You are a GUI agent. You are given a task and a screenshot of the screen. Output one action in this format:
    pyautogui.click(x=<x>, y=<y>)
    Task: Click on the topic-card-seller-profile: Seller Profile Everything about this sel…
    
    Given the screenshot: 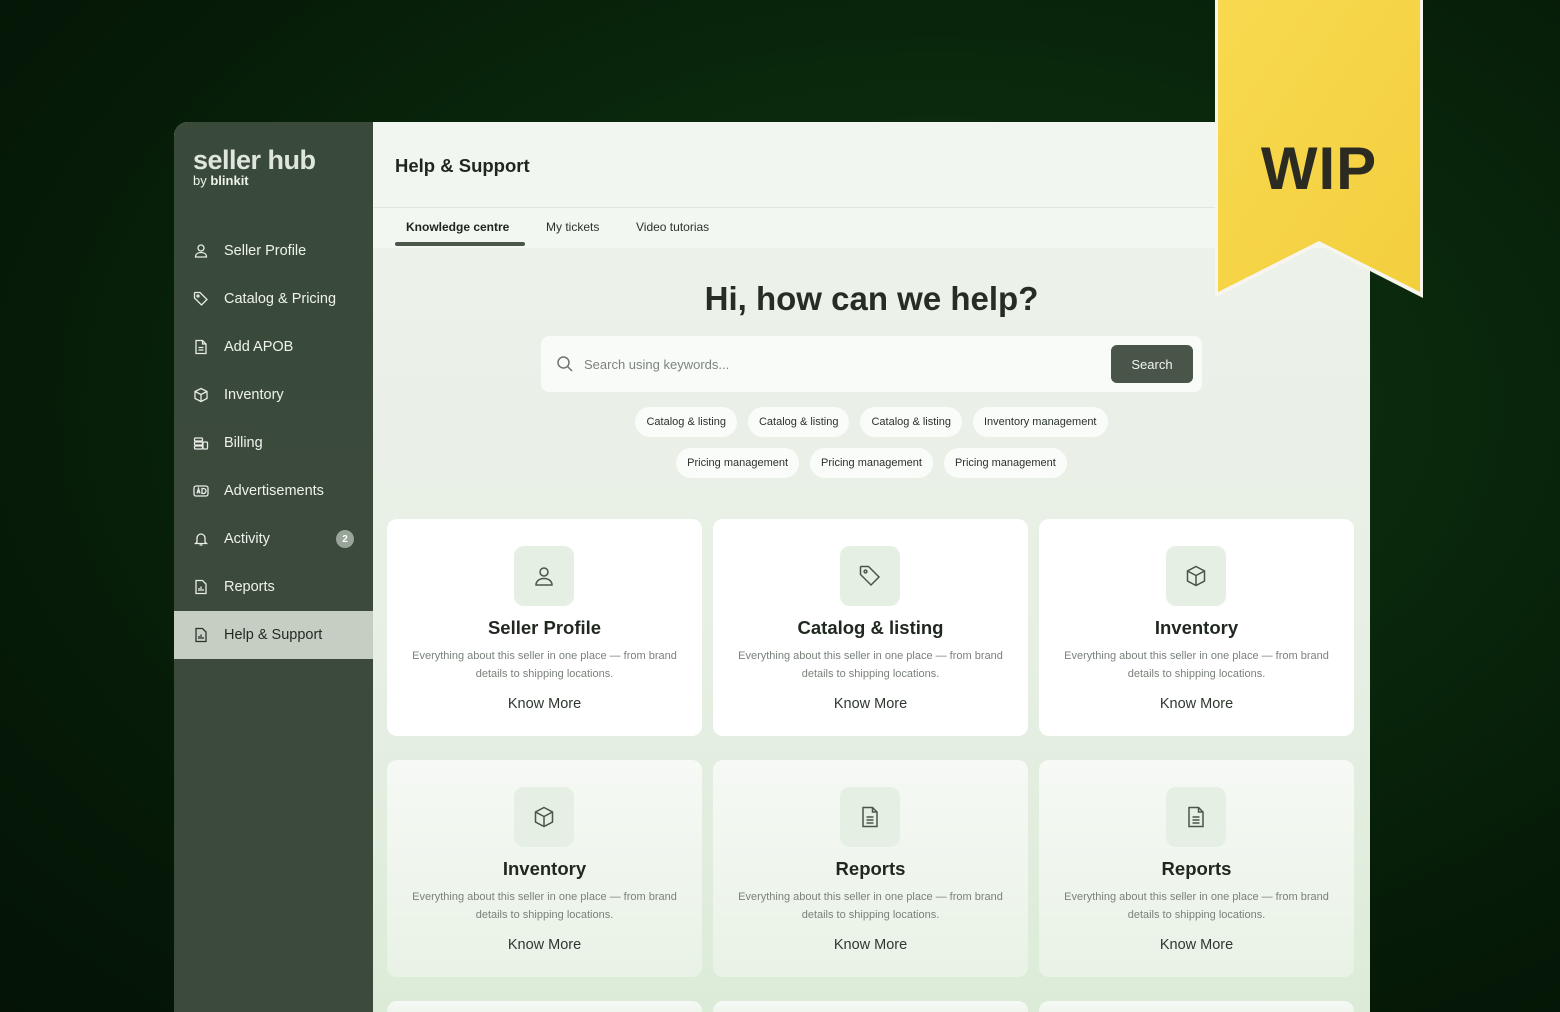 What is the action you would take?
    pyautogui.click(x=544, y=627)
    